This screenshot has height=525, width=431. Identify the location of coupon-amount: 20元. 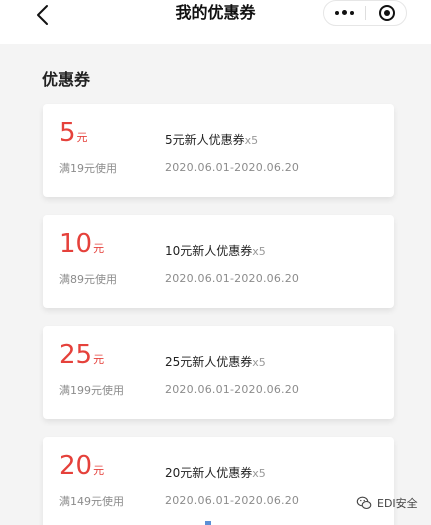
(81, 466).